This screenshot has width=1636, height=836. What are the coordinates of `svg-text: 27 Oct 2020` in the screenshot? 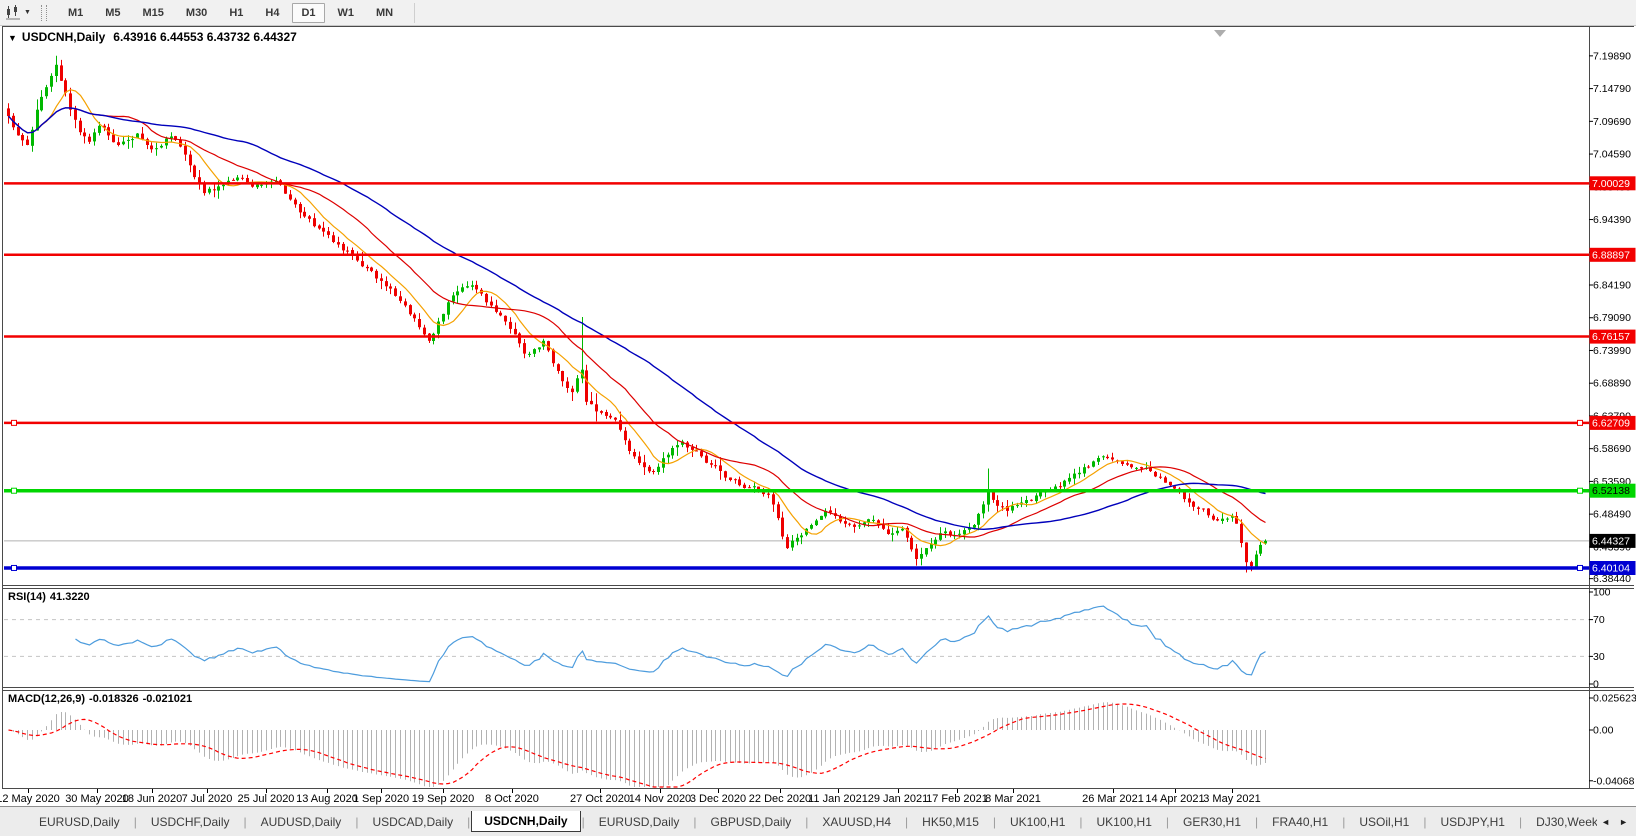 It's located at (600, 799).